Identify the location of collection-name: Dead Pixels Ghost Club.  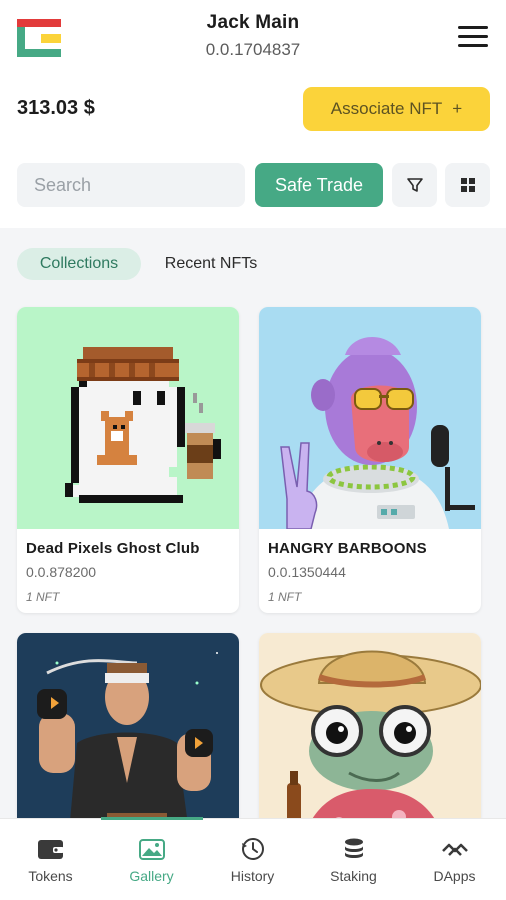
(113, 548).